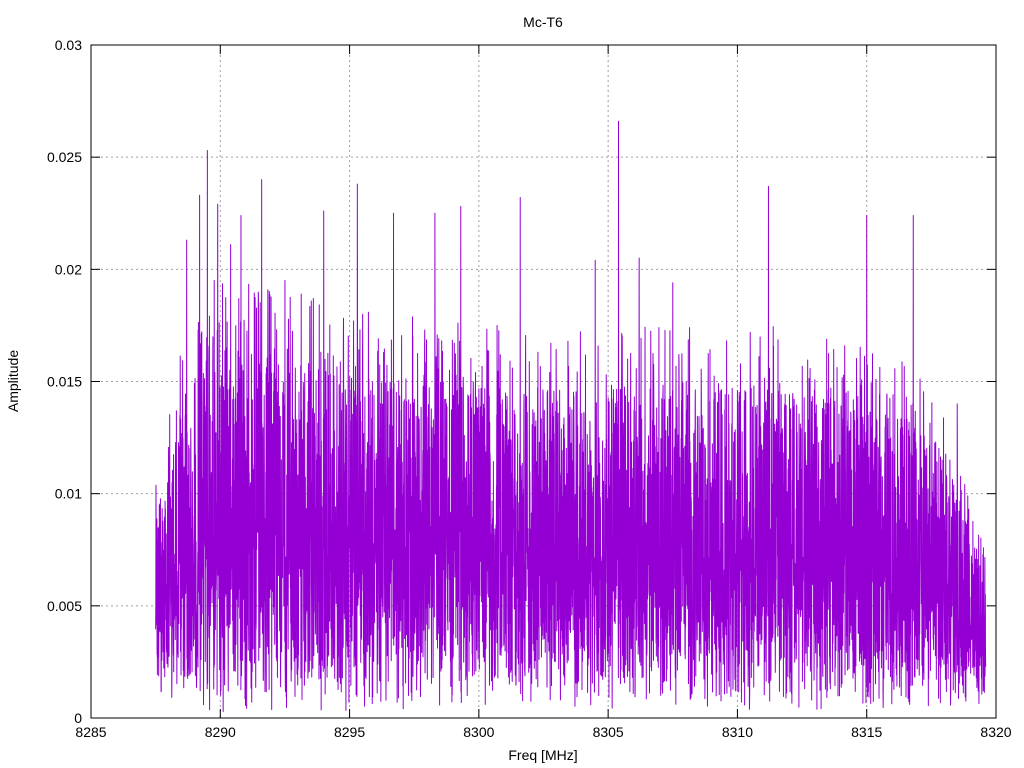  What do you see at coordinates (995, 732) in the screenshot?
I see `x-tick-label: 8320` at bounding box center [995, 732].